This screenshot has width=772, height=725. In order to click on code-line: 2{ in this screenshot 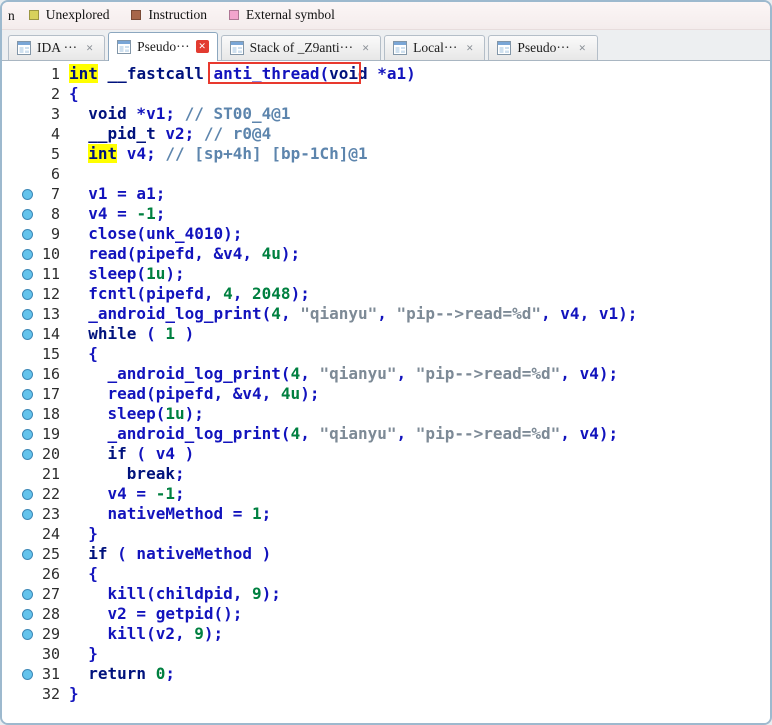, I will do `click(386, 94)`.